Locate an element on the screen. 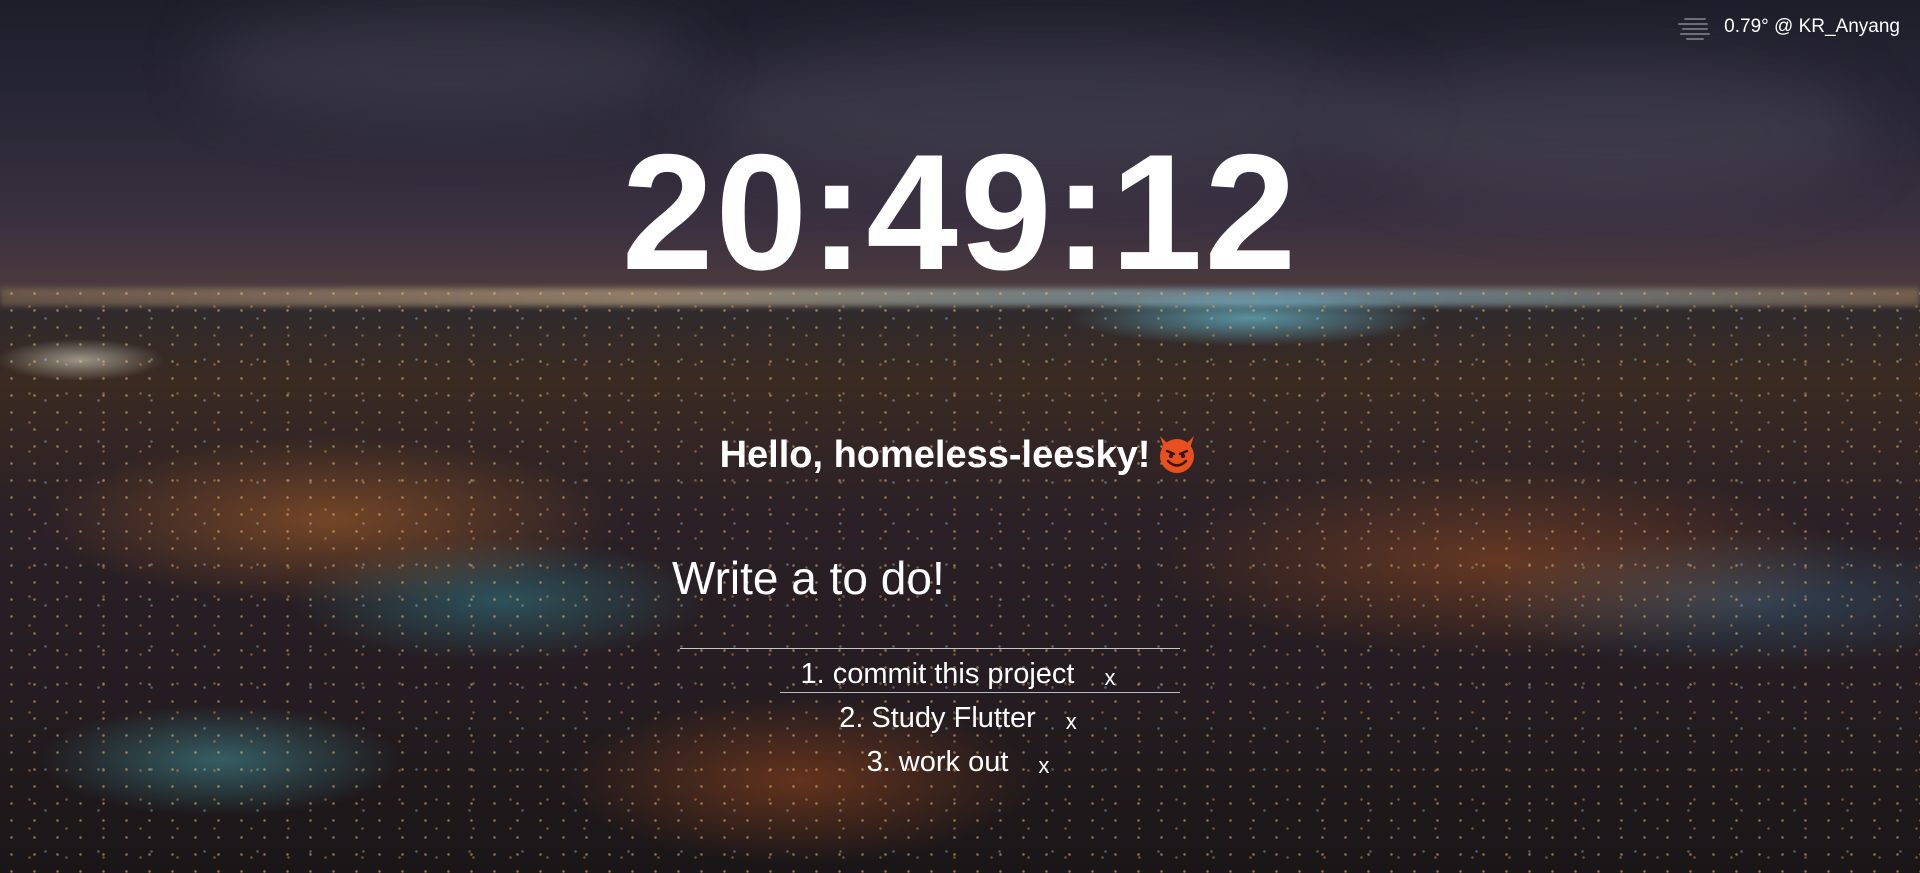 Image resolution: width=1920 pixels, height=873 pixels. greeting: Hello, homeless-leesky! is located at coordinates (960, 455).